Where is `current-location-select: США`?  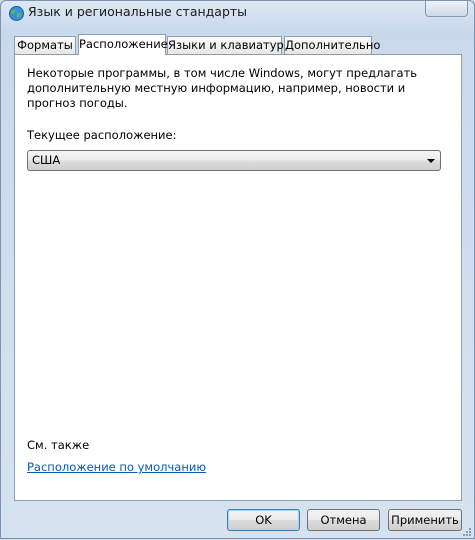 current-location-select: США is located at coordinates (234, 160).